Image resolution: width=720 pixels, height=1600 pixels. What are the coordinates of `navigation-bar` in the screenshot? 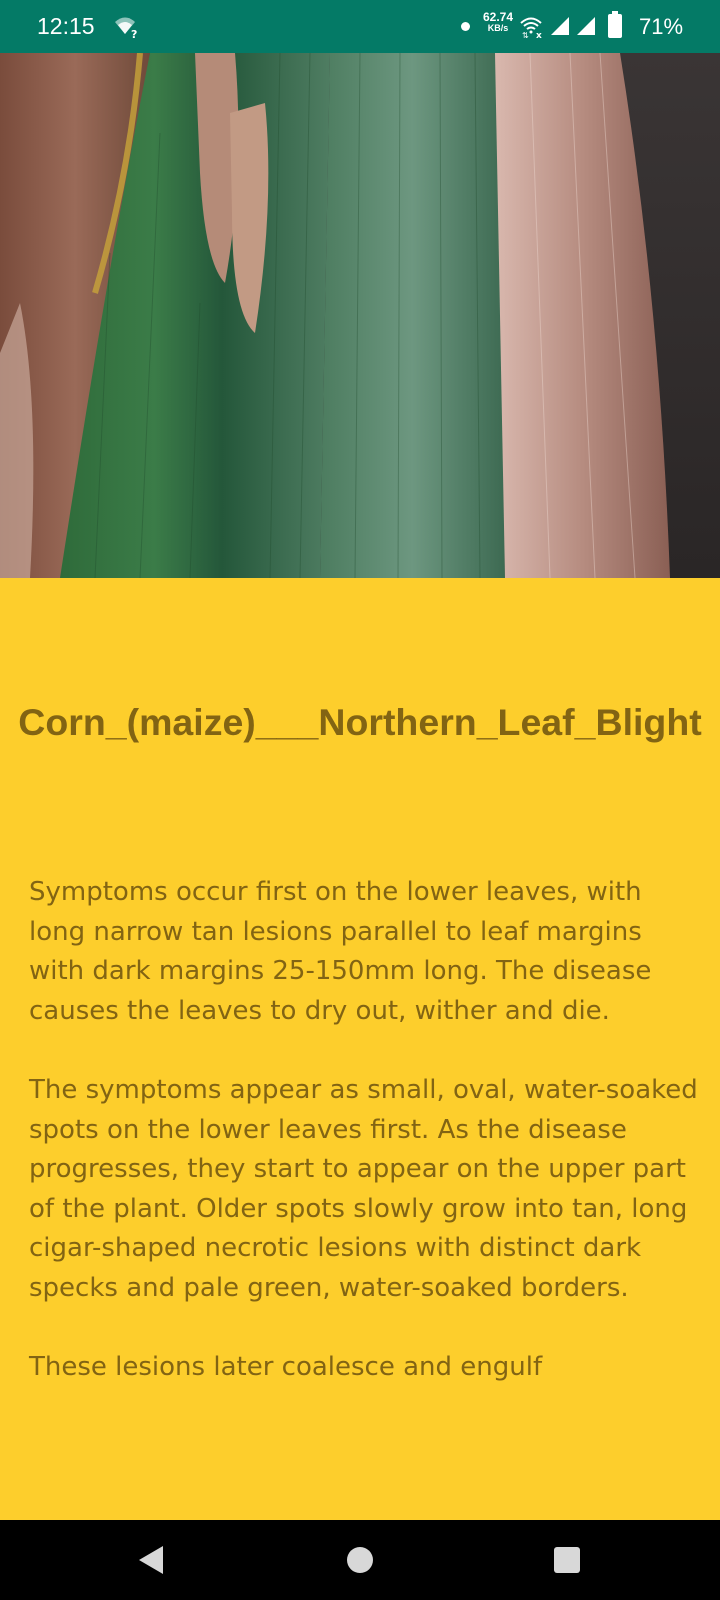 It's located at (360, 1560).